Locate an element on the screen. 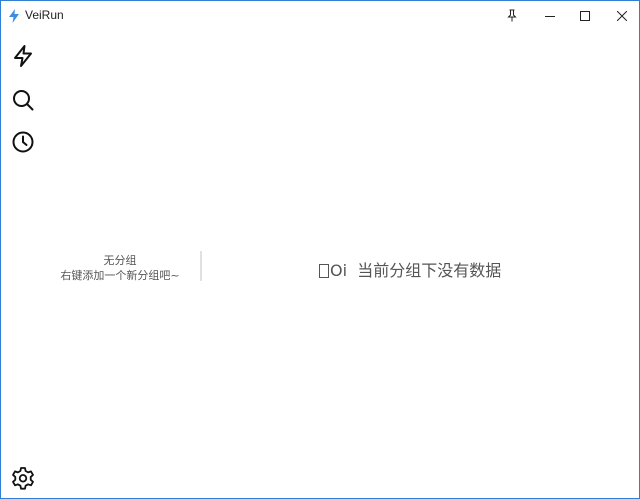 This screenshot has height=499, width=640. clock-icon is located at coordinates (23, 142).